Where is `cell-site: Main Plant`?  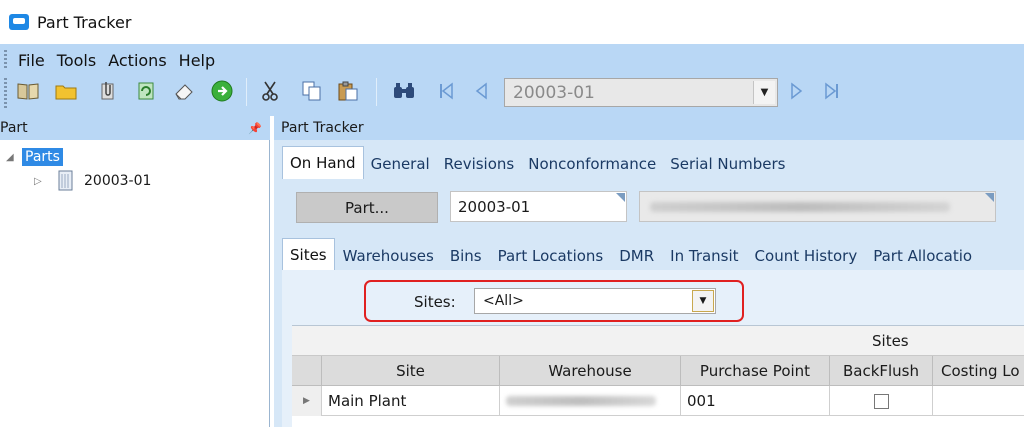 cell-site: Main Plant is located at coordinates (411, 401).